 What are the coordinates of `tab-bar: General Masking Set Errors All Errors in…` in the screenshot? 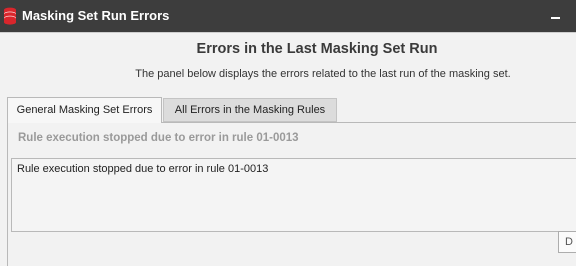 It's located at (291, 110).